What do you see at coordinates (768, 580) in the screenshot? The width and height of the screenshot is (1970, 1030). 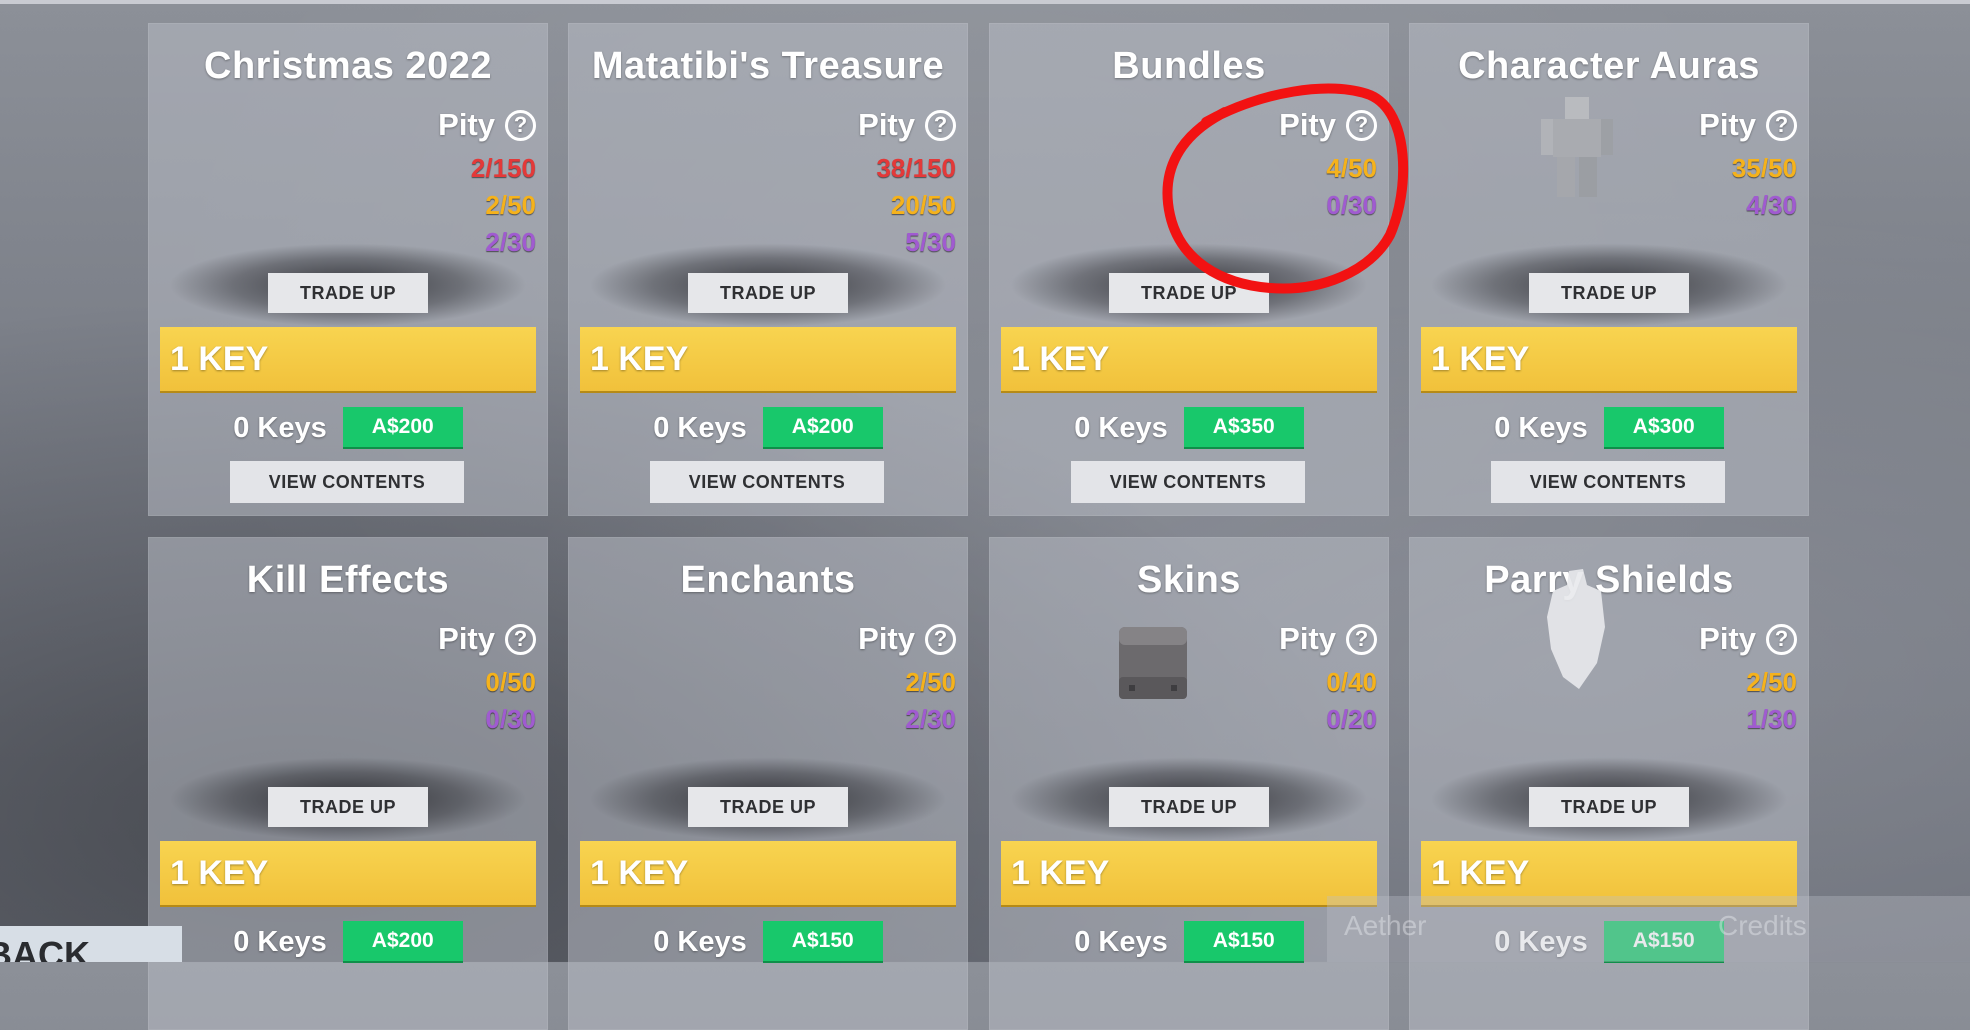 I see `crate-title: Enchants` at bounding box center [768, 580].